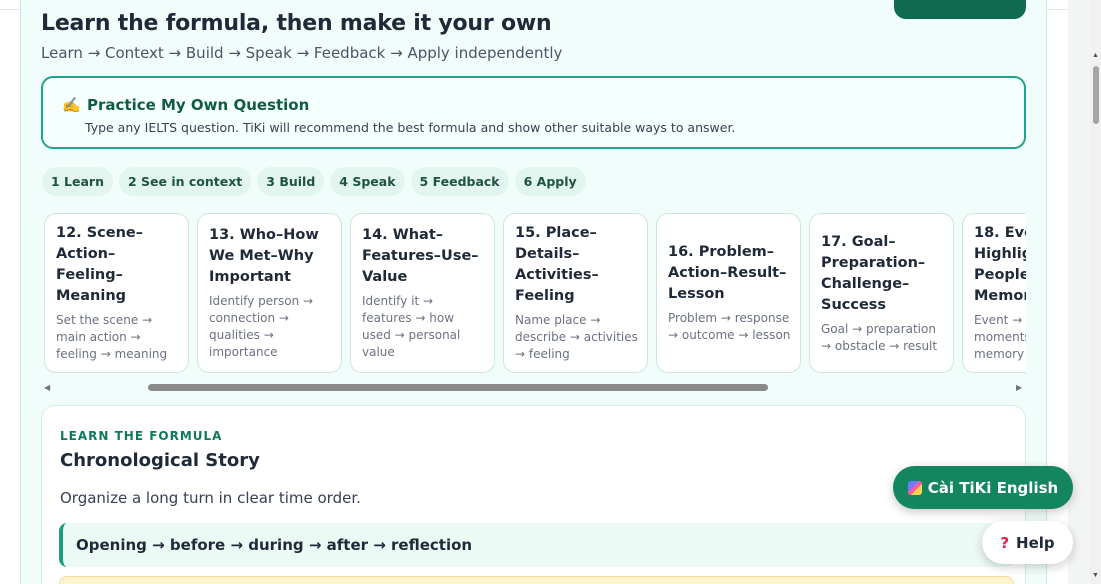 The width and height of the screenshot is (1101, 584). I want to click on carousel-scroll-left-icon: ◀, so click(47, 387).